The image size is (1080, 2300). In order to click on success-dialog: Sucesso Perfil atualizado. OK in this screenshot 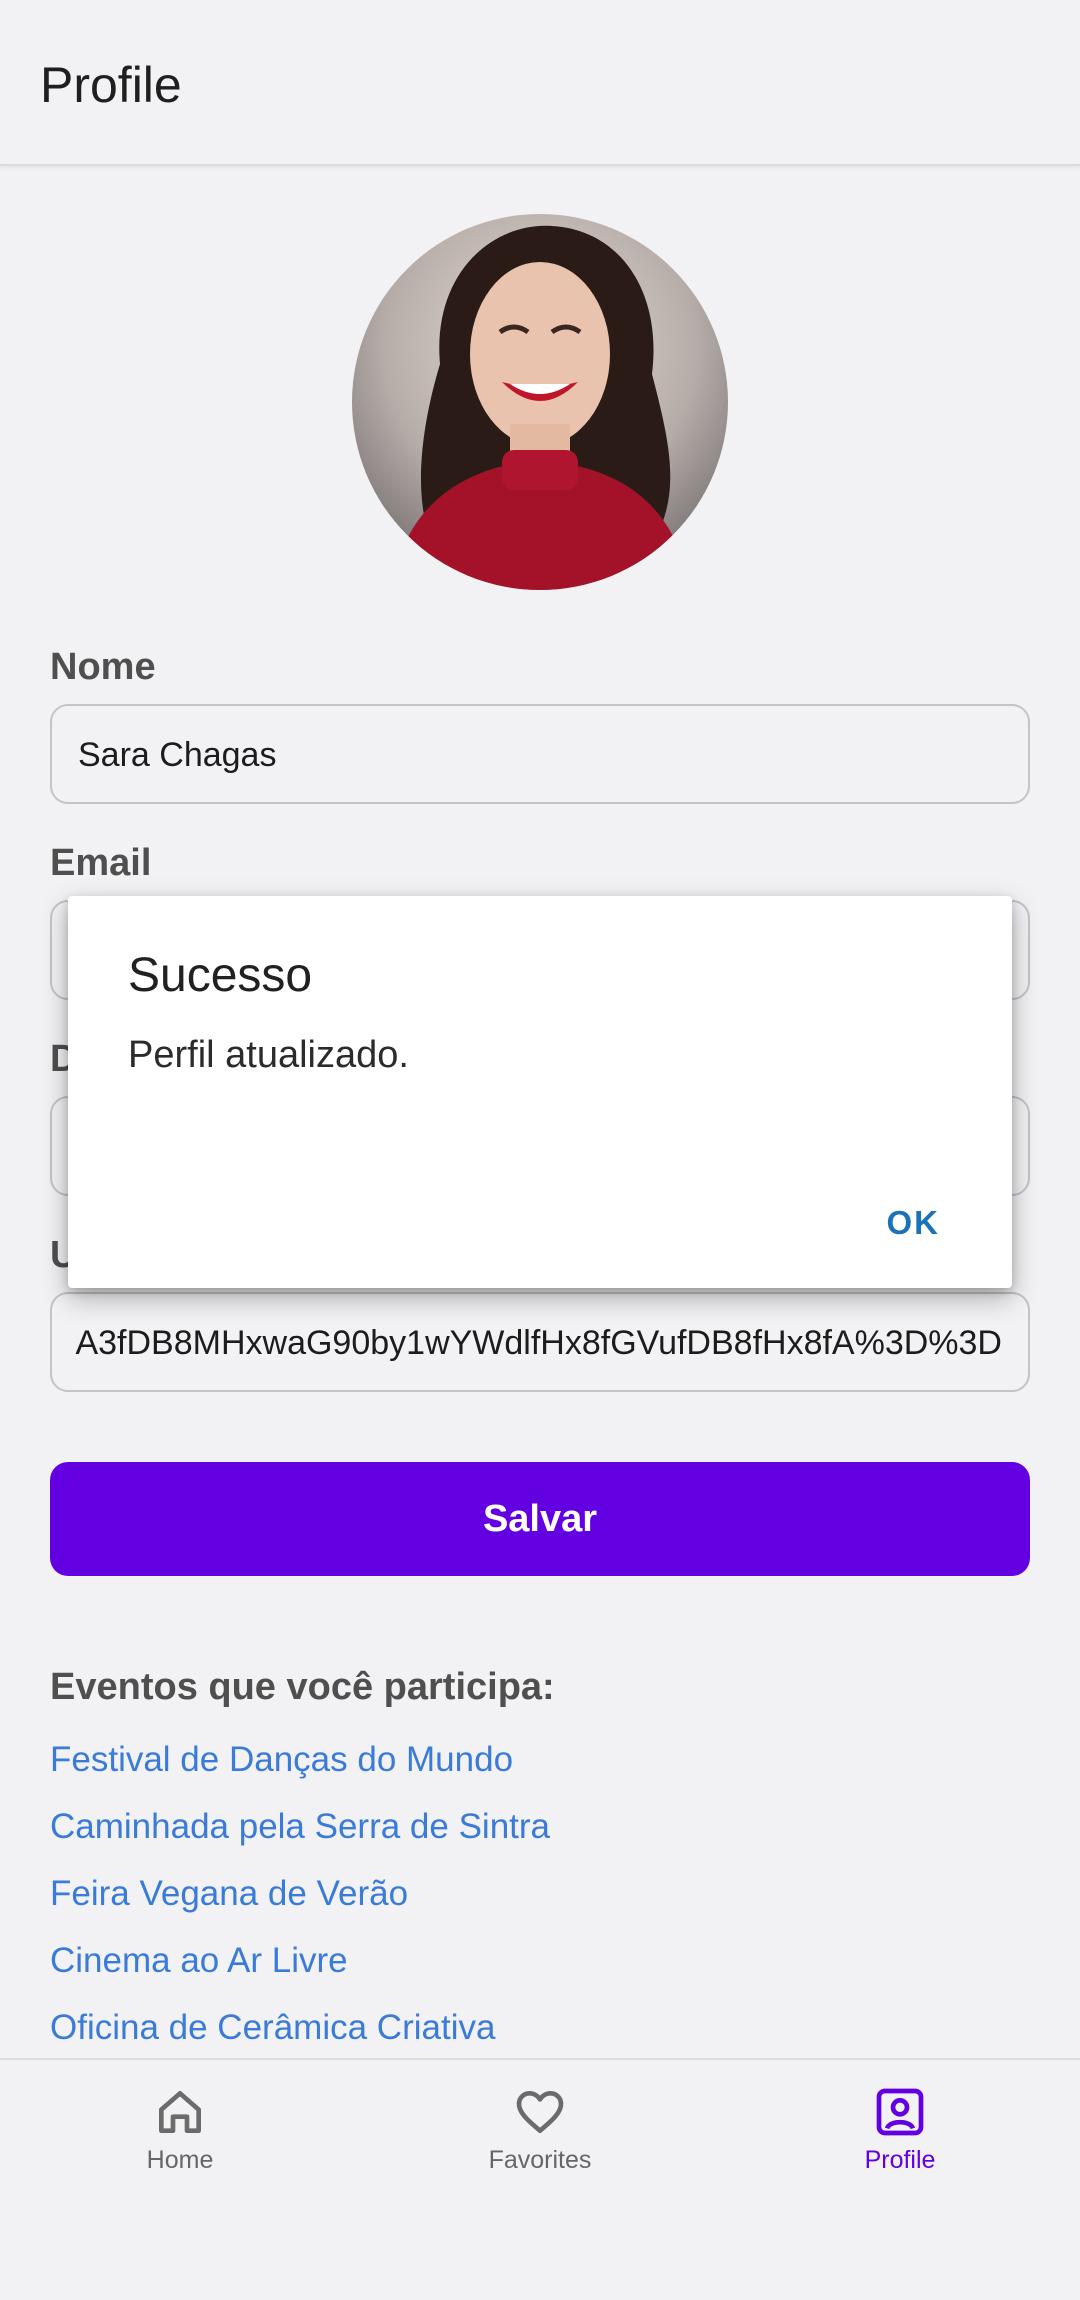, I will do `click(540, 1092)`.